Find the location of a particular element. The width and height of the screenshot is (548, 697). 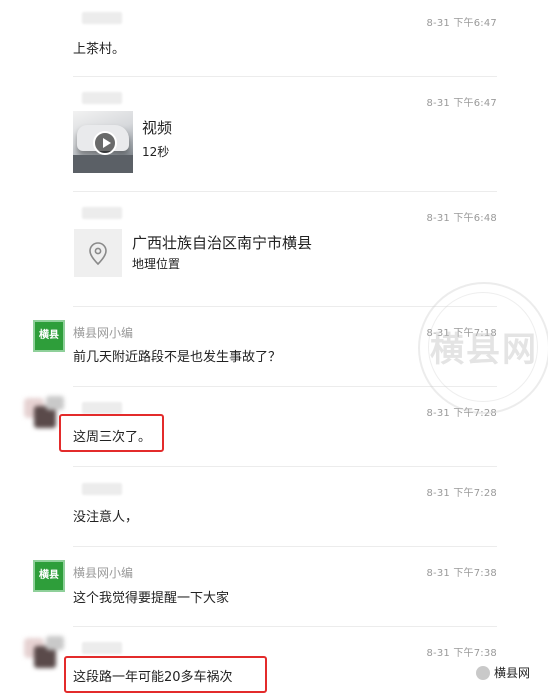

logo-text: 横县网 is located at coordinates (511, 673).